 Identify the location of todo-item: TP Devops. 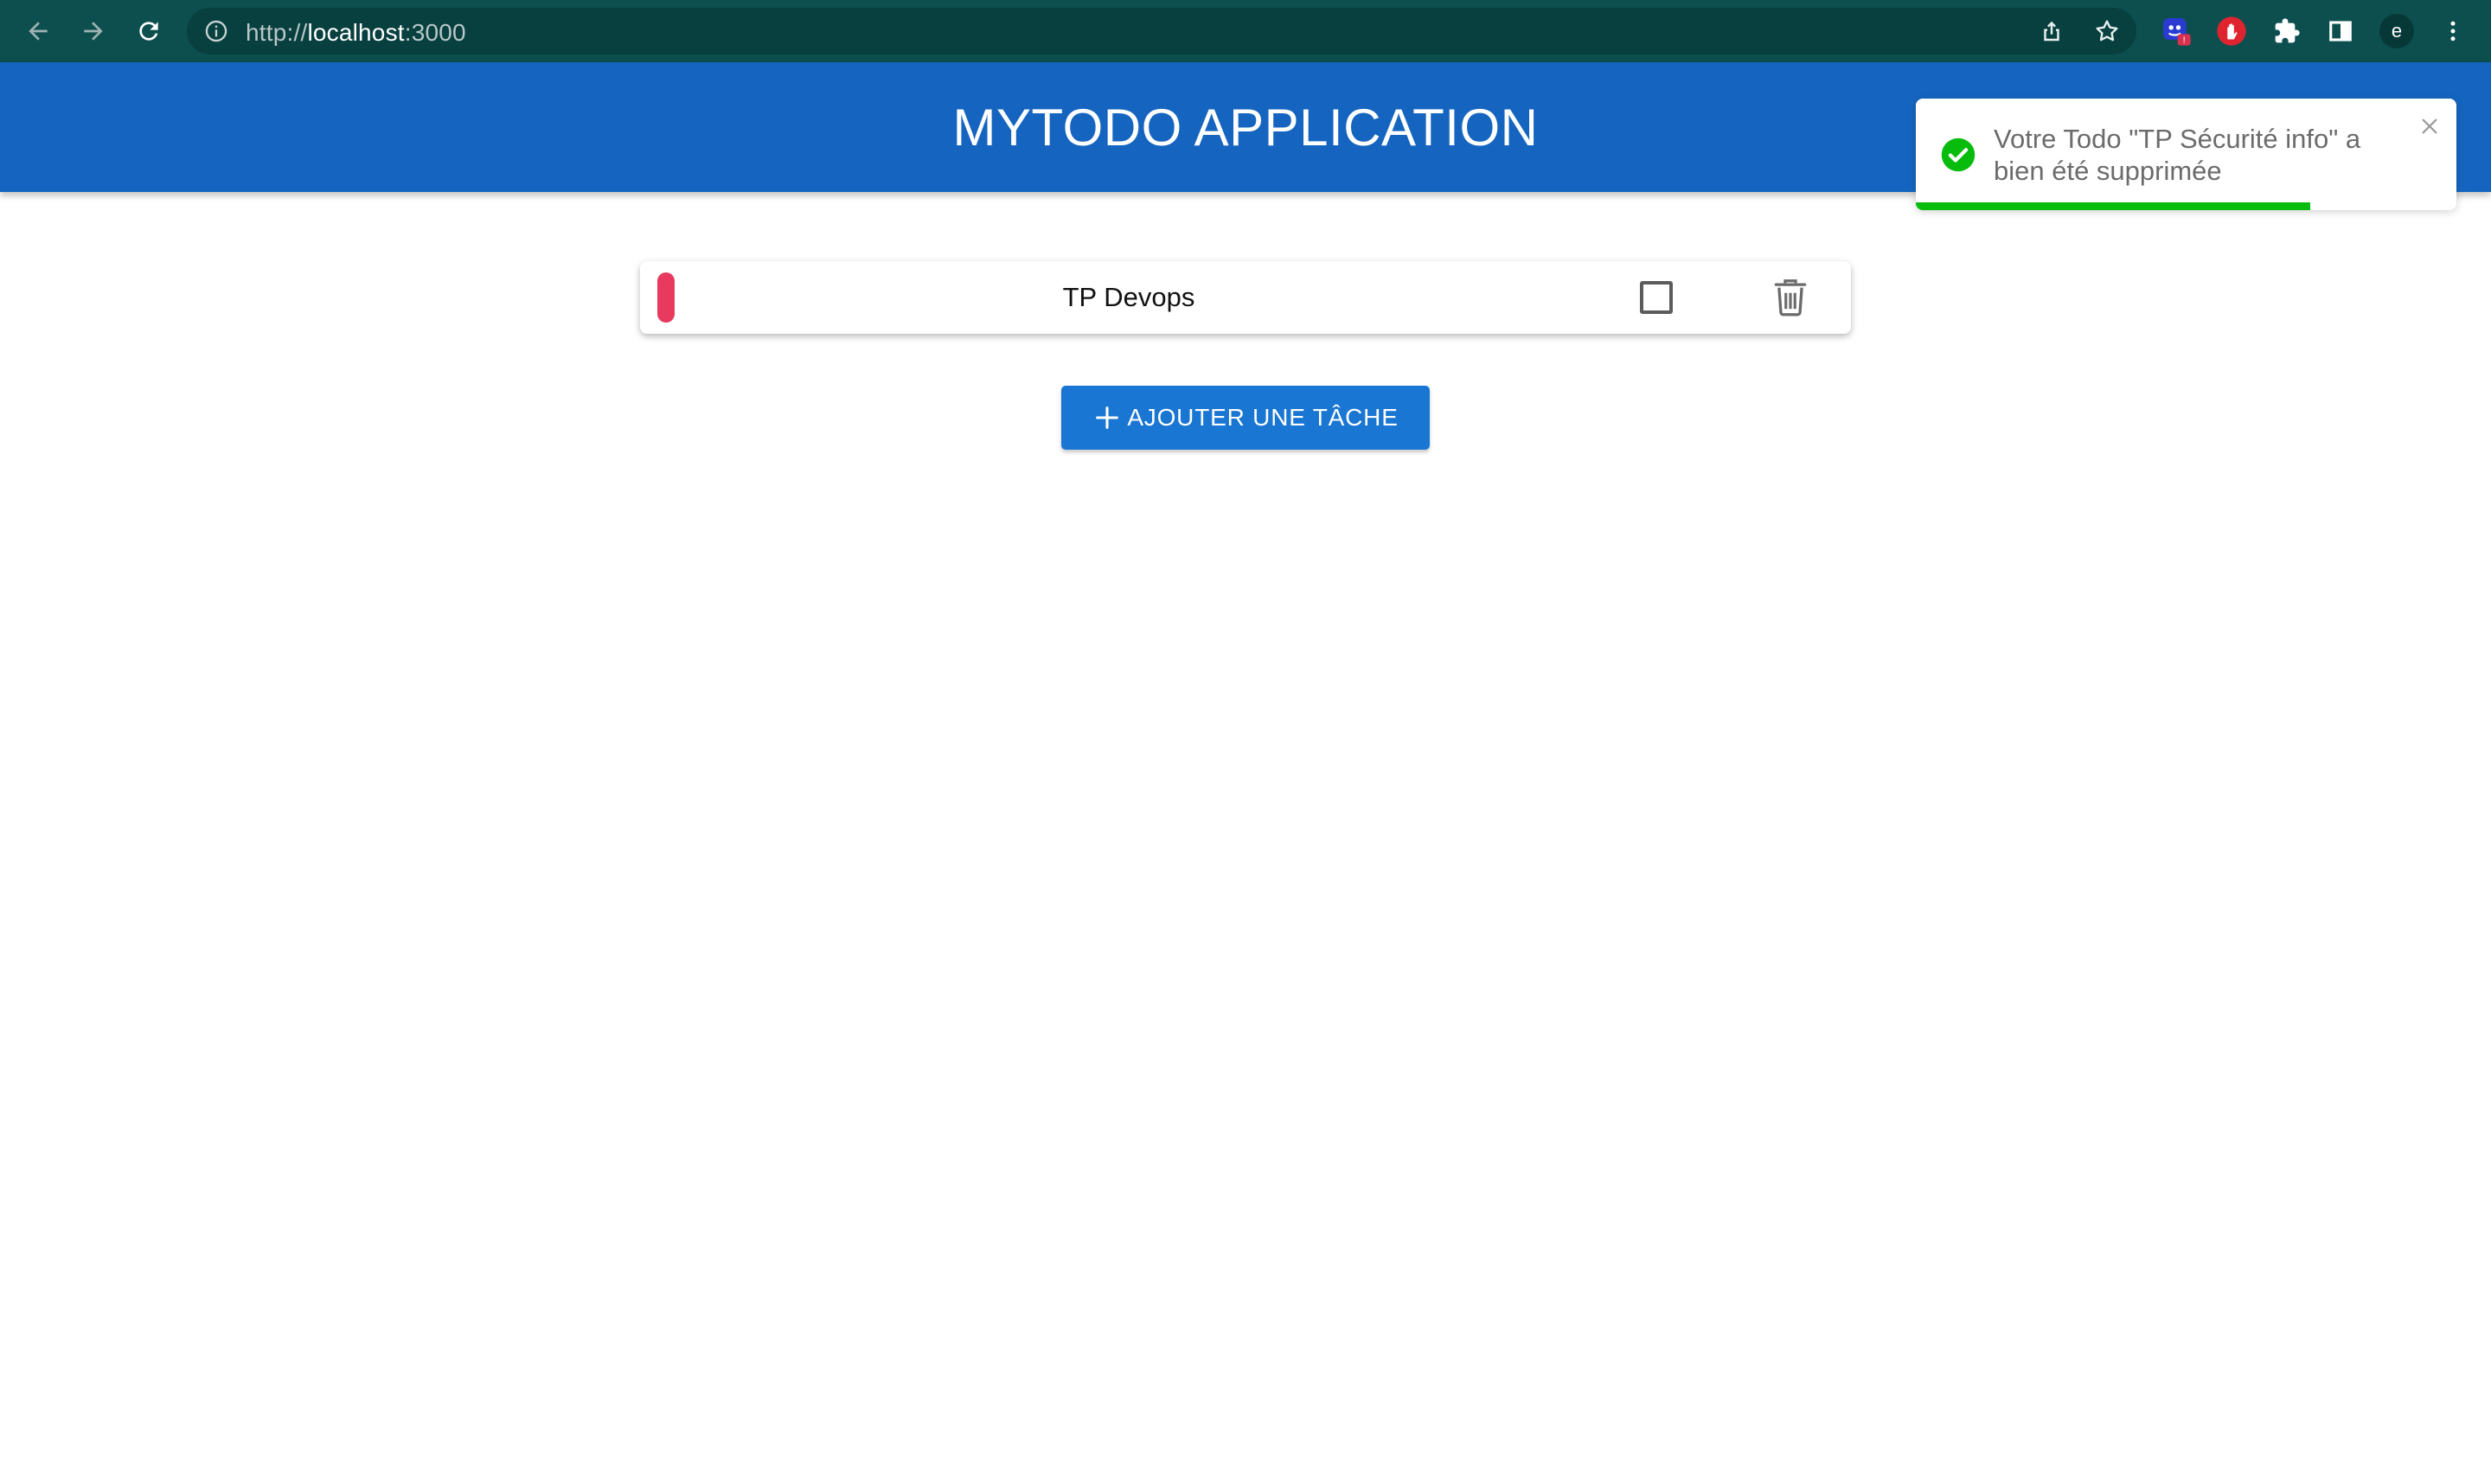
(1246, 297).